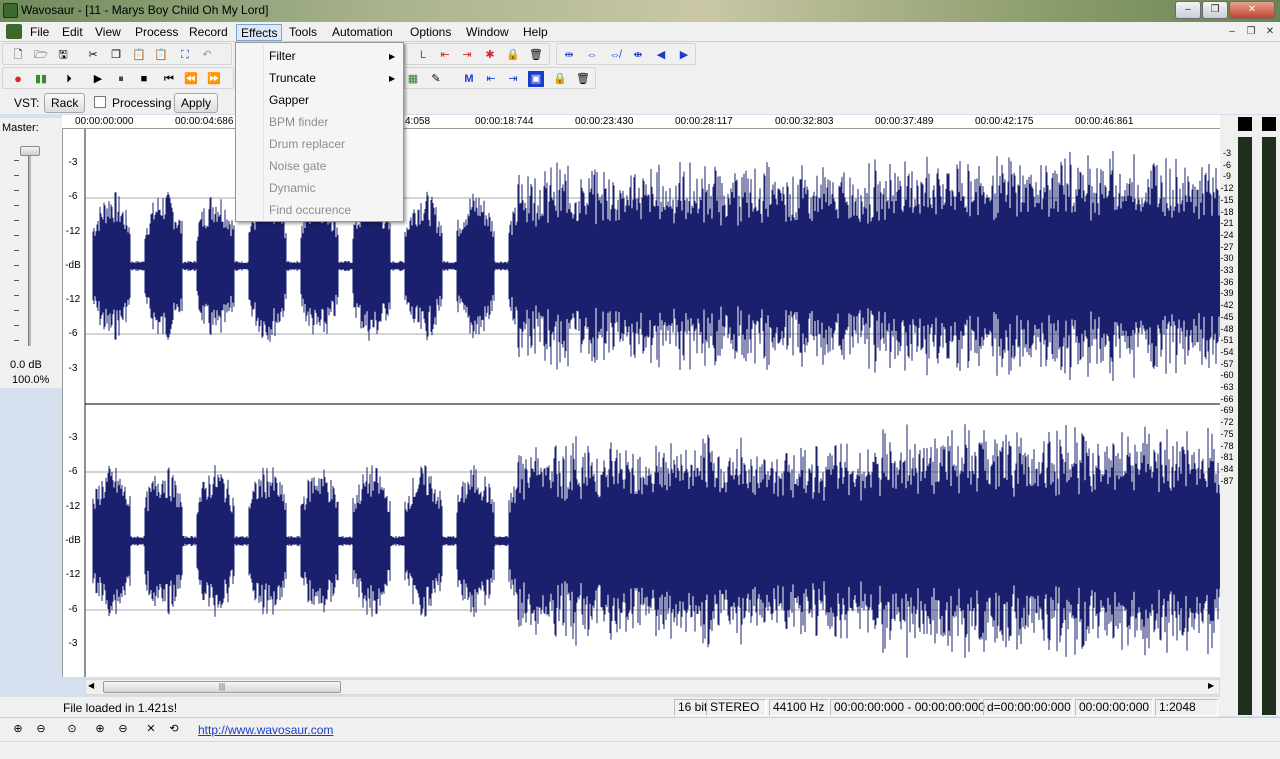 This screenshot has width=1280, height=759. I want to click on menu-item-dynamic: Dynamic, so click(292, 188).